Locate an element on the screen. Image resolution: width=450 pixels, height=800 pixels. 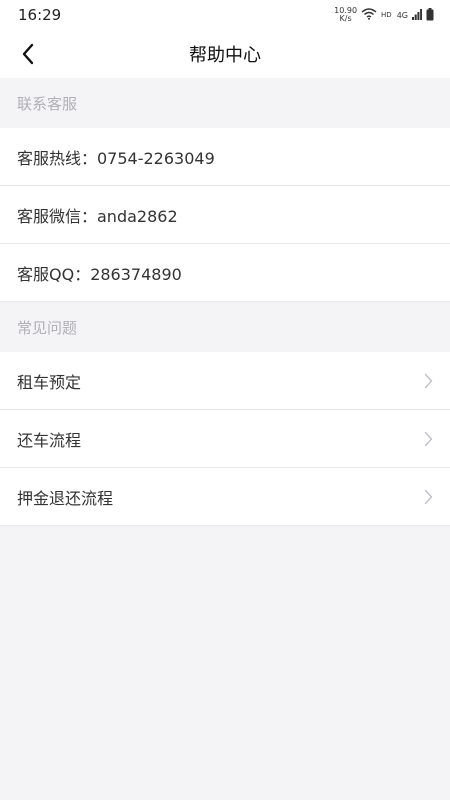
nav-bar: 帮助中心 is located at coordinates (225, 54).